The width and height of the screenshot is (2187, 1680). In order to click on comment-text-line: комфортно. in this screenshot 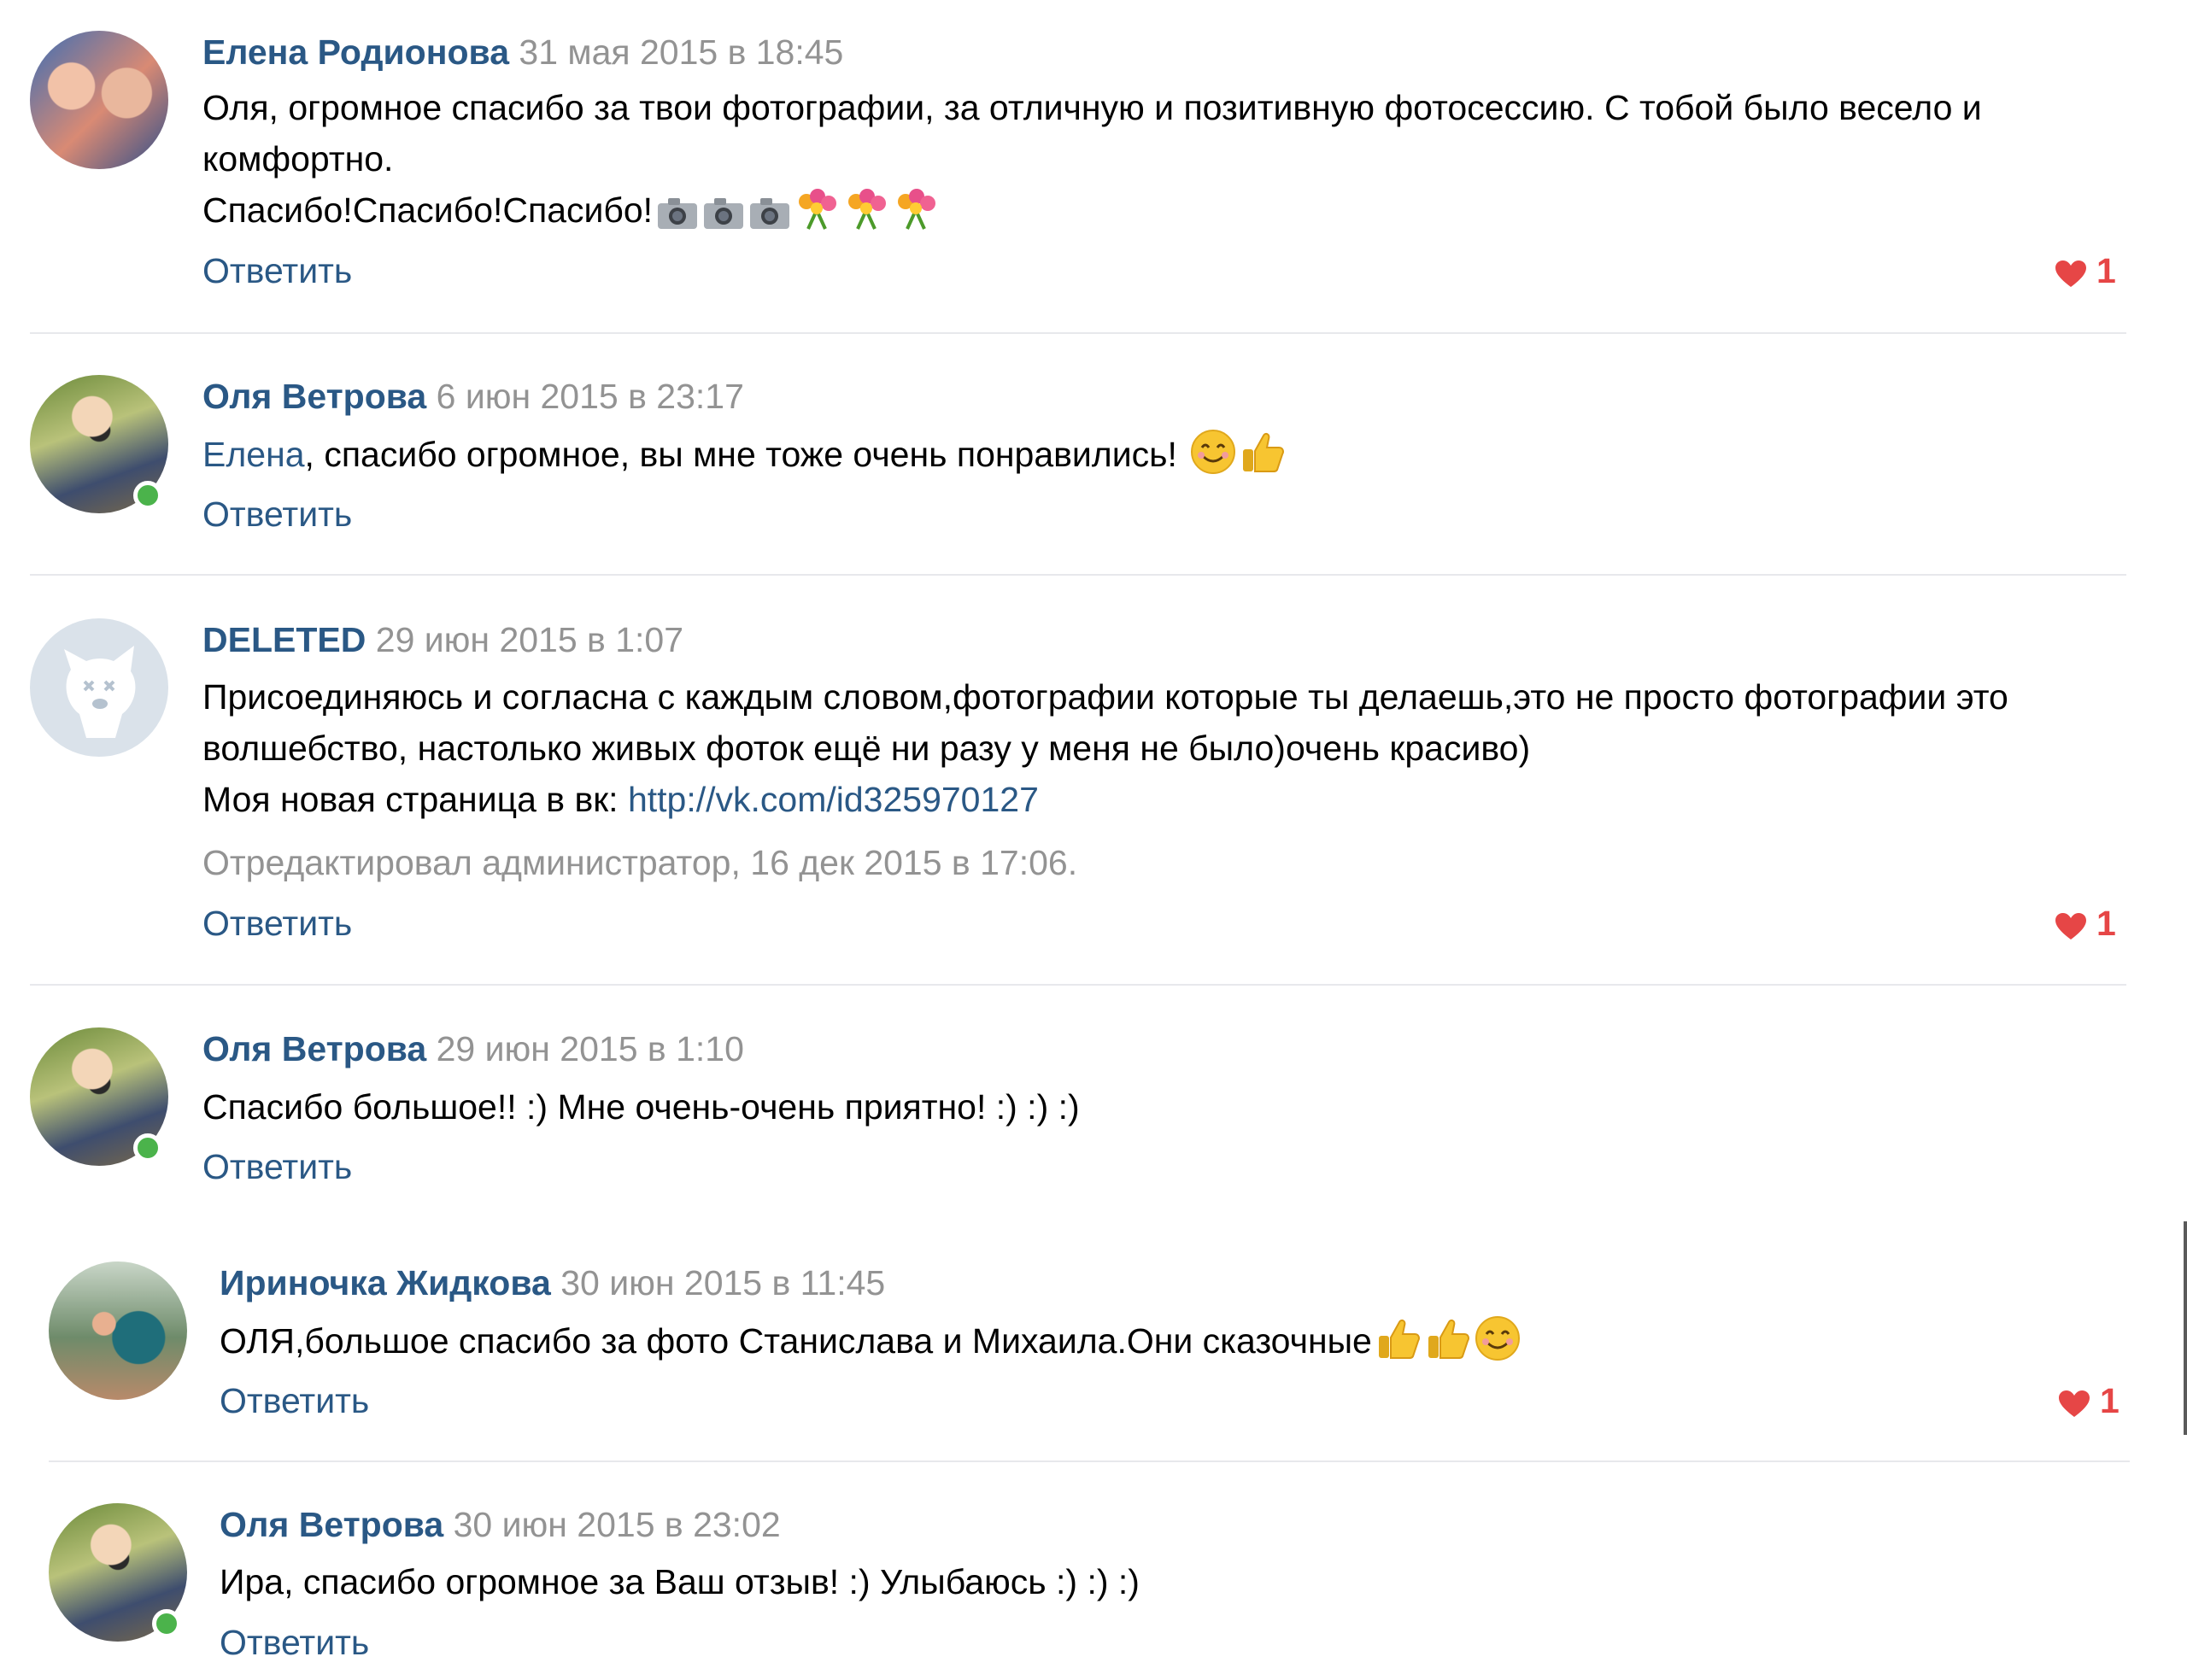, I will do `click(298, 159)`.